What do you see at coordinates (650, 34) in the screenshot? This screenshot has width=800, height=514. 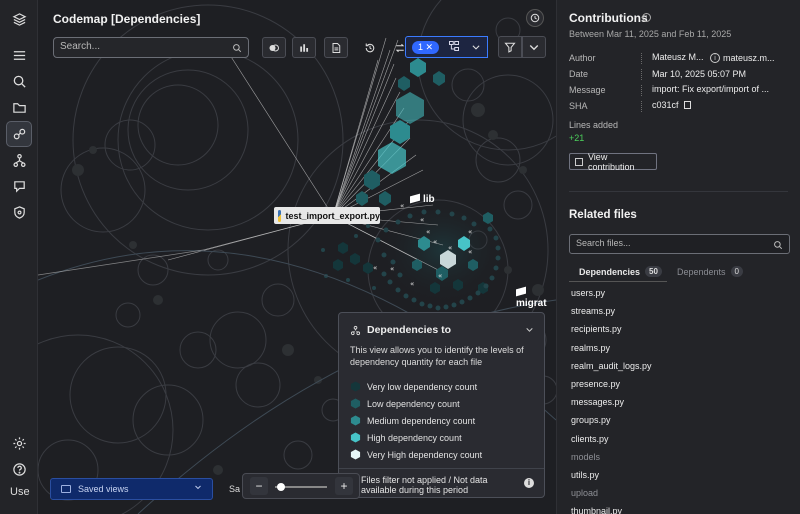 I see `date-range: Between Mar 11, 2025 and Feb 11, 2025` at bounding box center [650, 34].